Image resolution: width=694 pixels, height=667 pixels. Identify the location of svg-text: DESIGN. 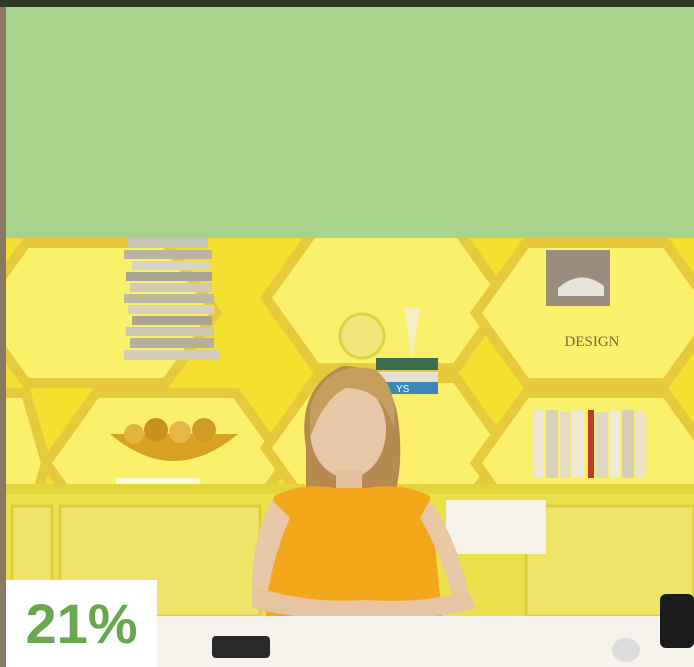
(592, 342).